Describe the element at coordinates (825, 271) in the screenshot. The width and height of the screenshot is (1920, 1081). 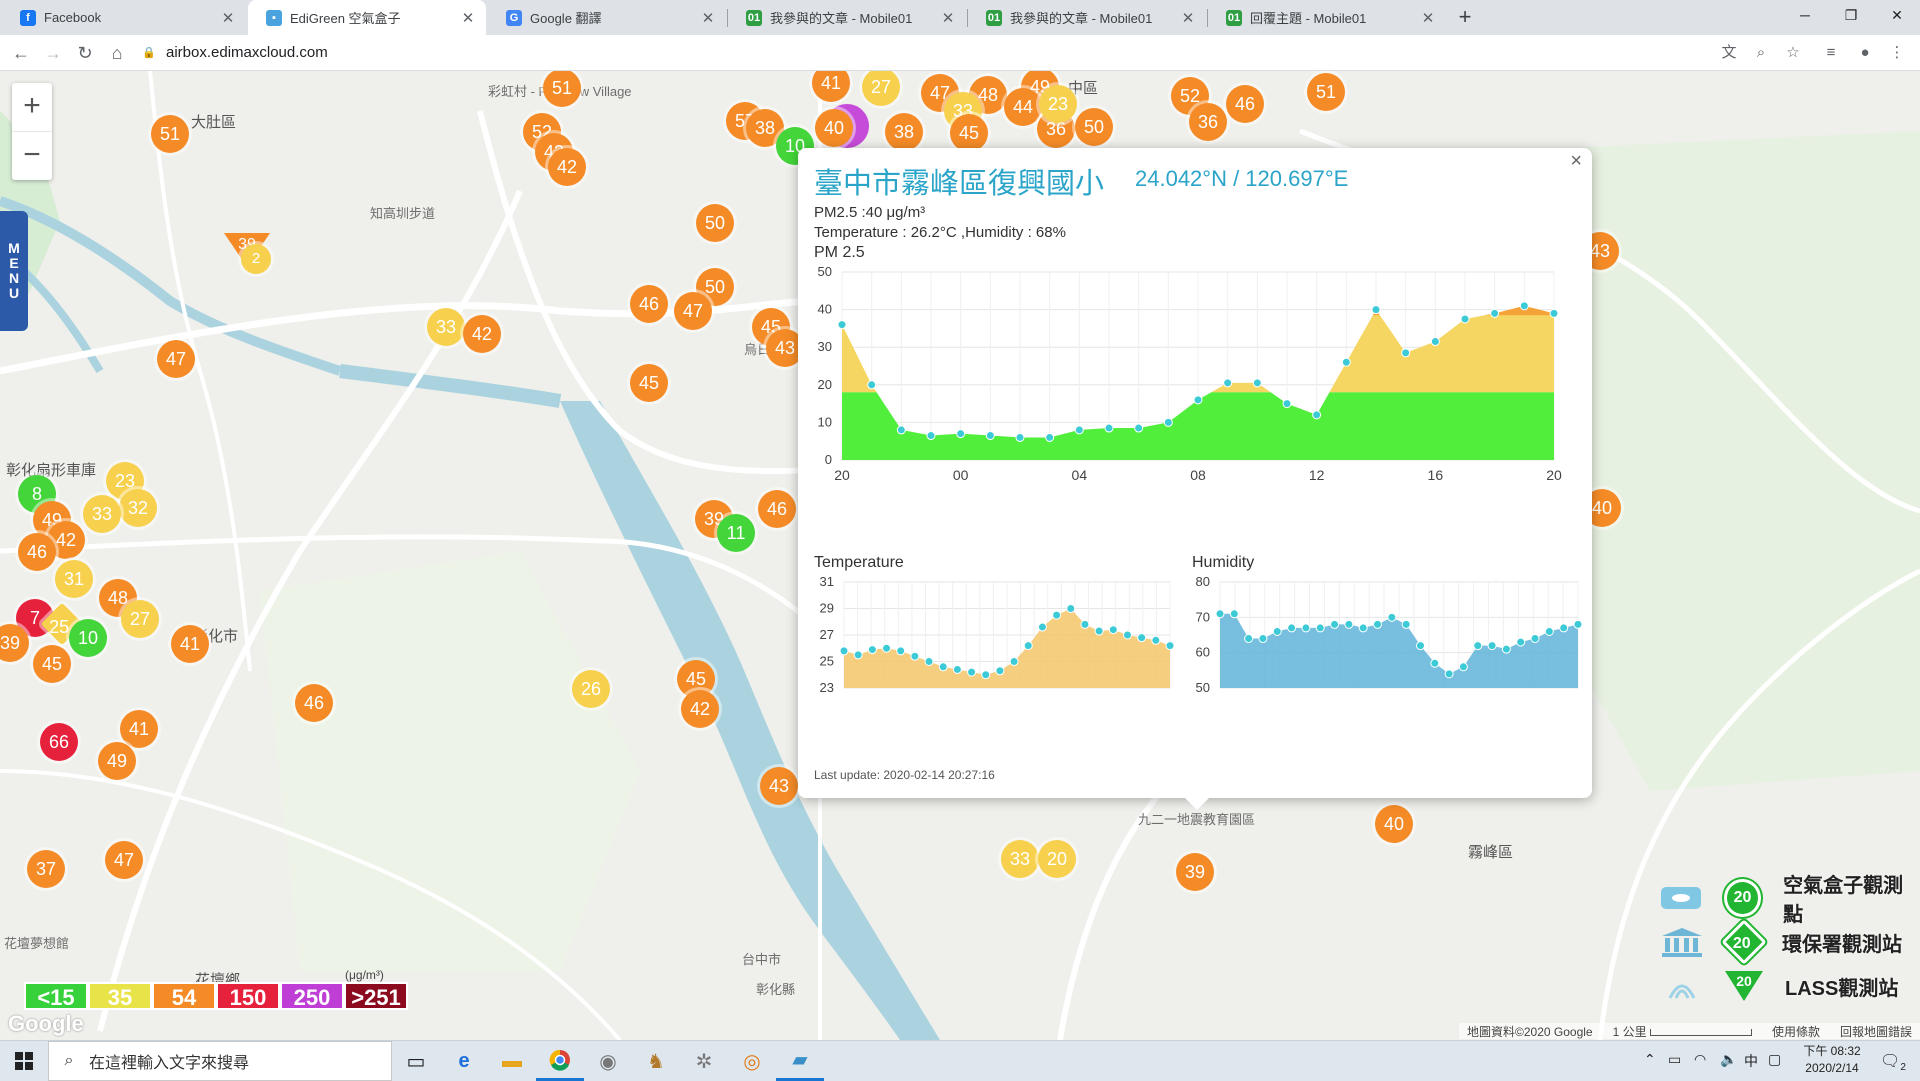
I see `y-tick-label: 50` at that location.